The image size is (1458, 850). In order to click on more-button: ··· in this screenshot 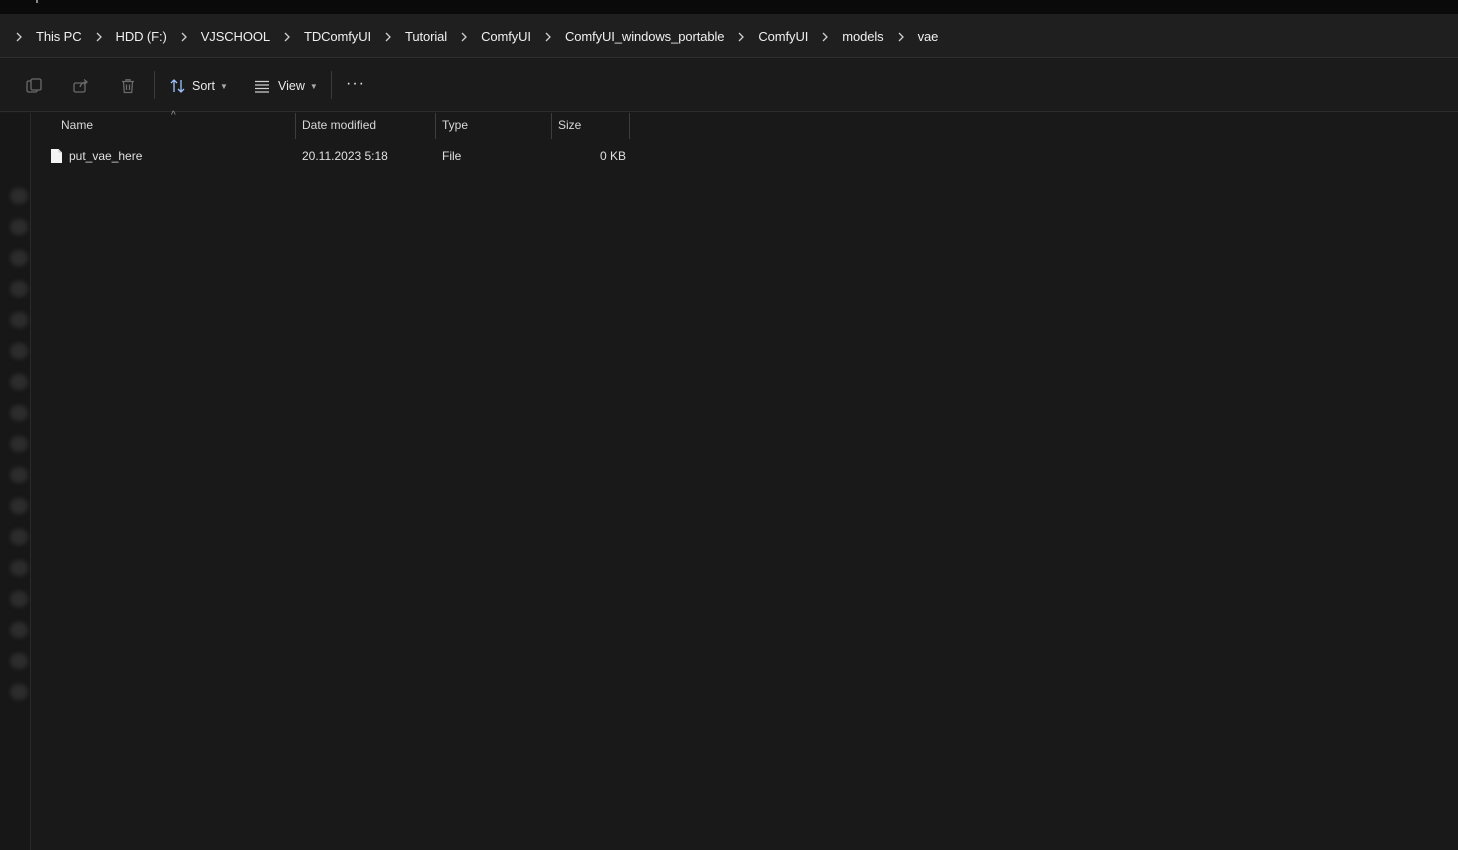, I will do `click(355, 84)`.